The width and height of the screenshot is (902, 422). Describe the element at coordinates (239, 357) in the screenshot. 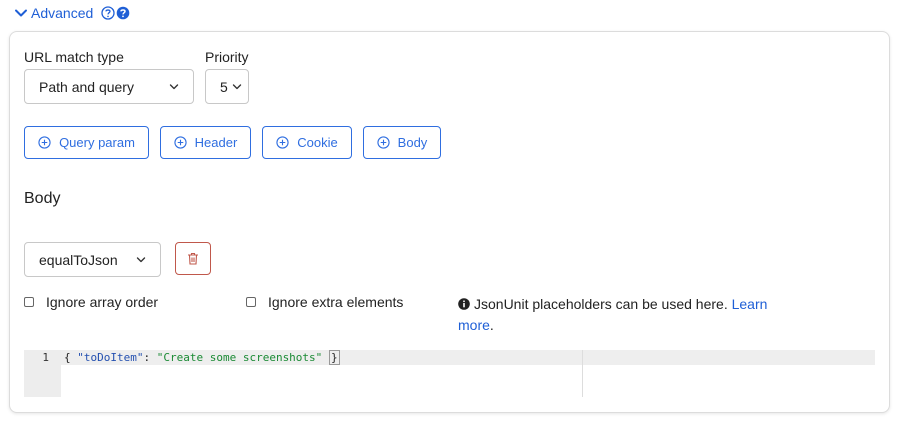

I see `json-value: "Create some screenshots"` at that location.